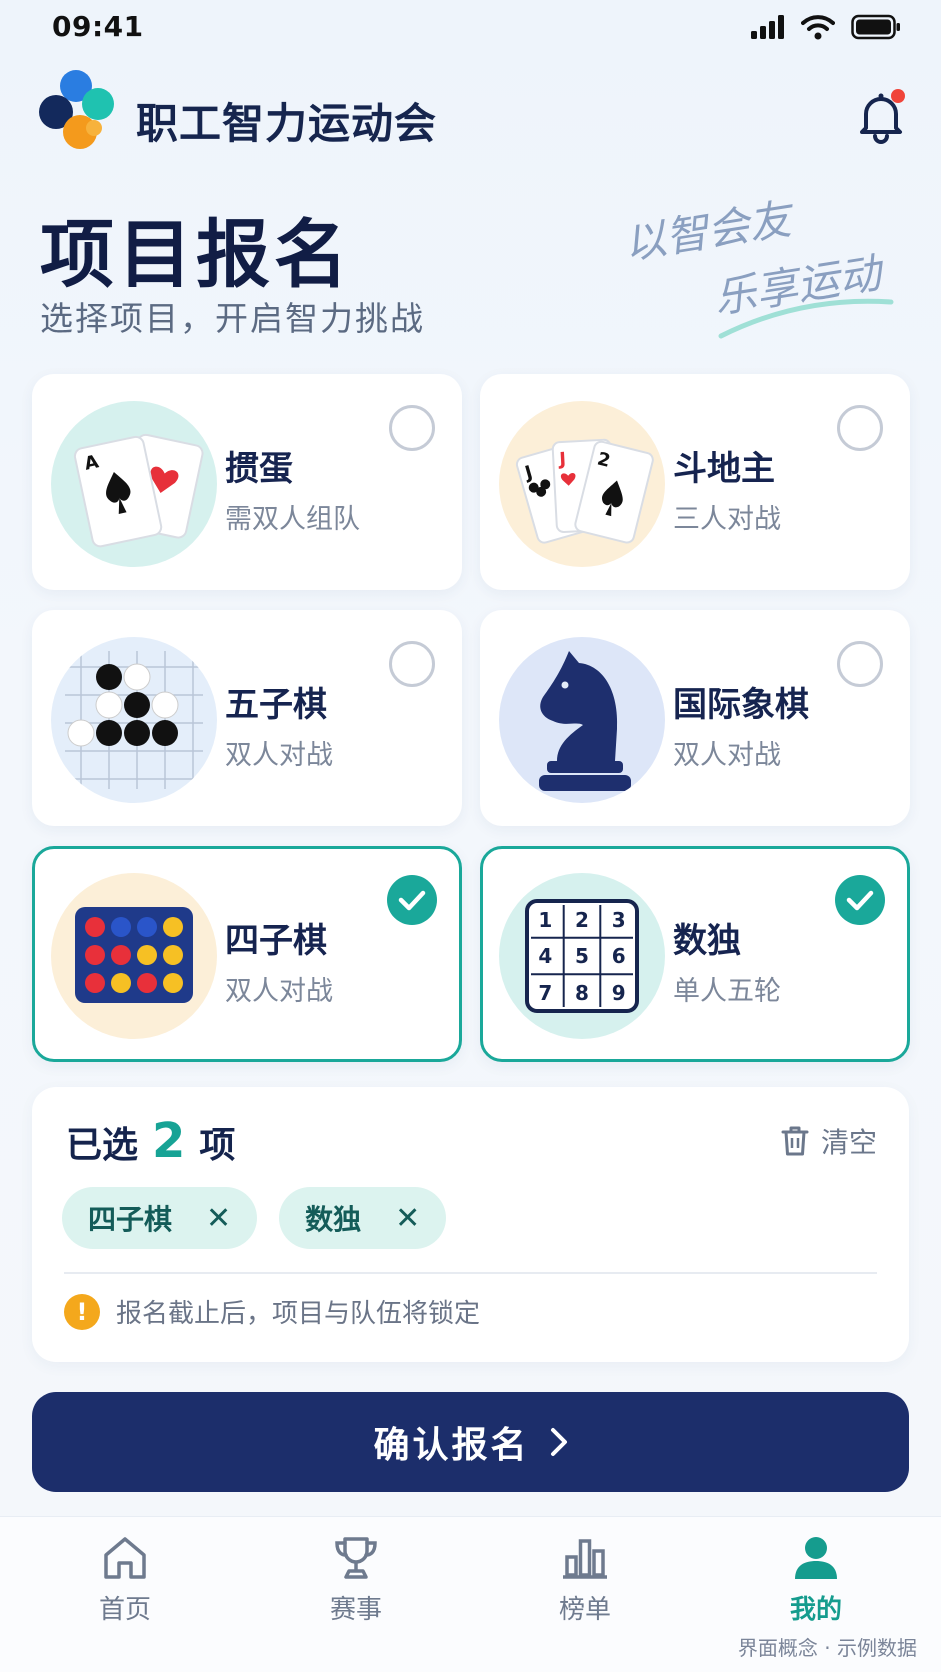 This screenshot has width=941, height=1672. Describe the element at coordinates (217, 1145) in the screenshot. I see `selected-suffix: 项` at that location.